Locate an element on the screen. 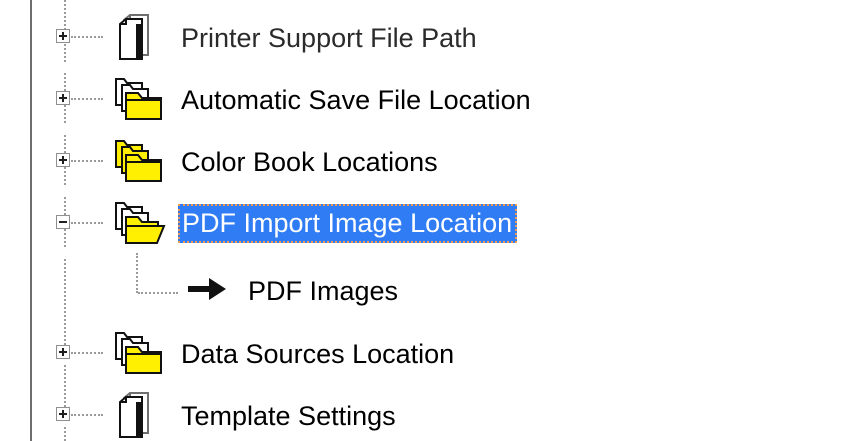 This screenshot has height=441, width=858. collapse-minus-icon is located at coordinates (63, 222).